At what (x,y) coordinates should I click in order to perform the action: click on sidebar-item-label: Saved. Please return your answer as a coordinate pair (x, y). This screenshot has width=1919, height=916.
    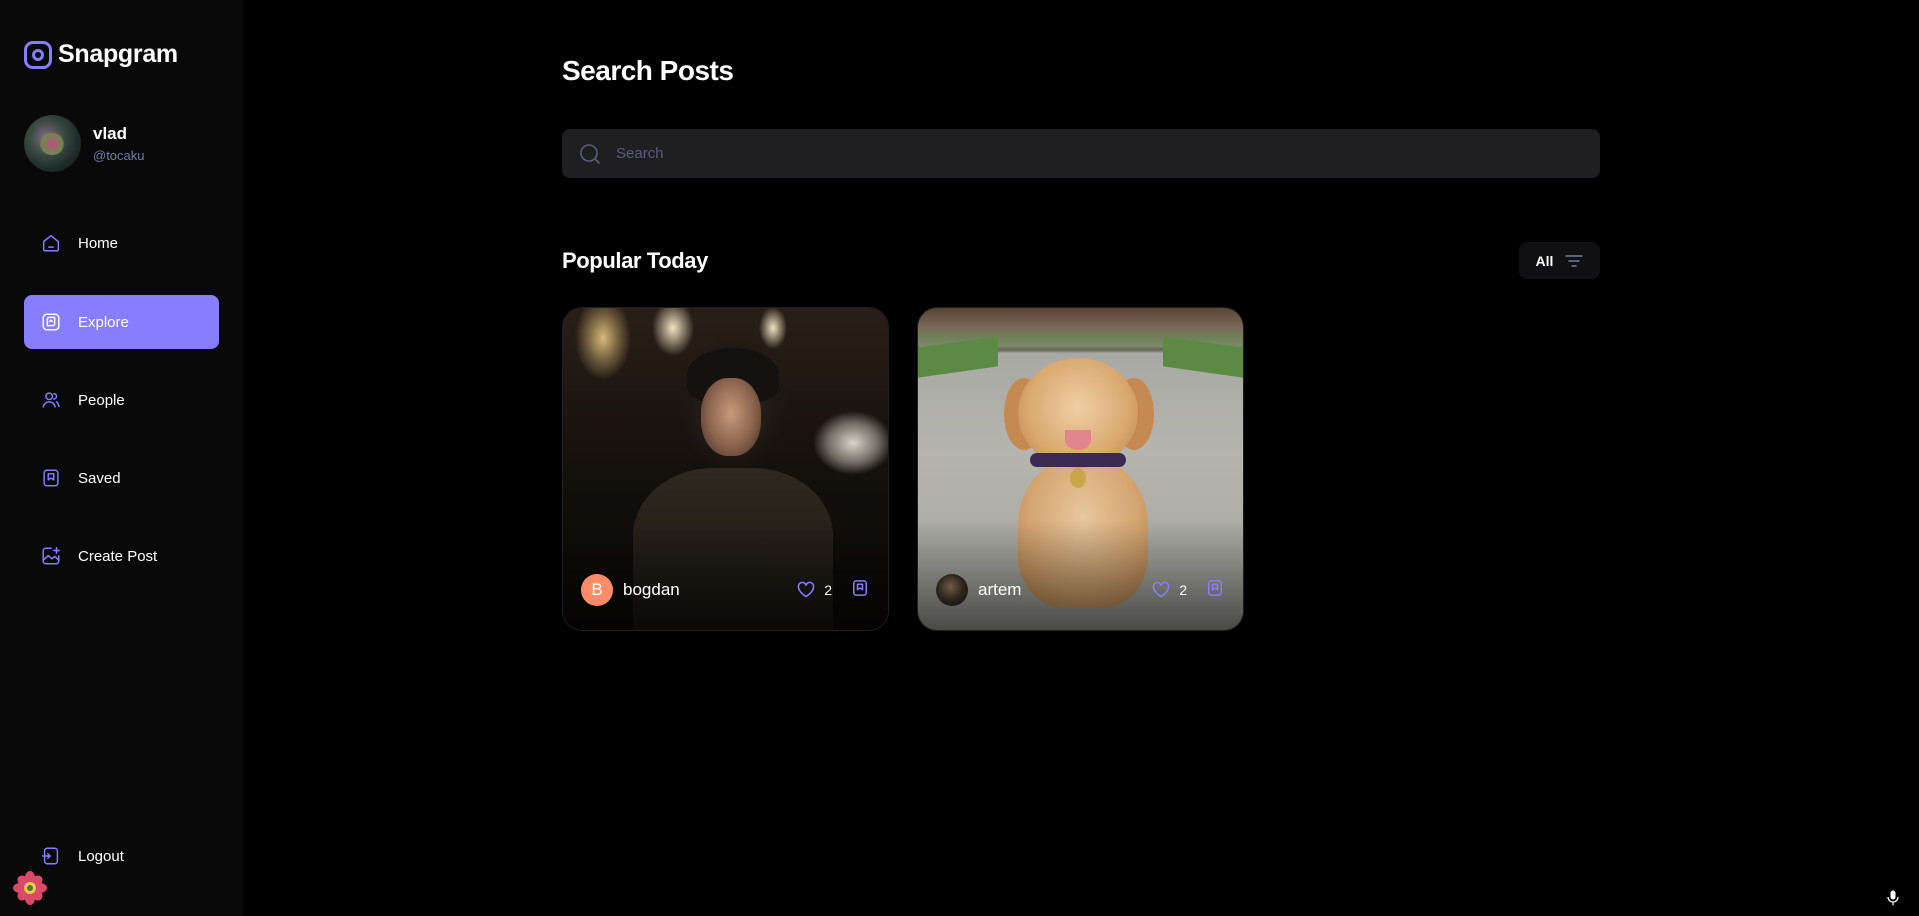
    Looking at the image, I should click on (99, 478).